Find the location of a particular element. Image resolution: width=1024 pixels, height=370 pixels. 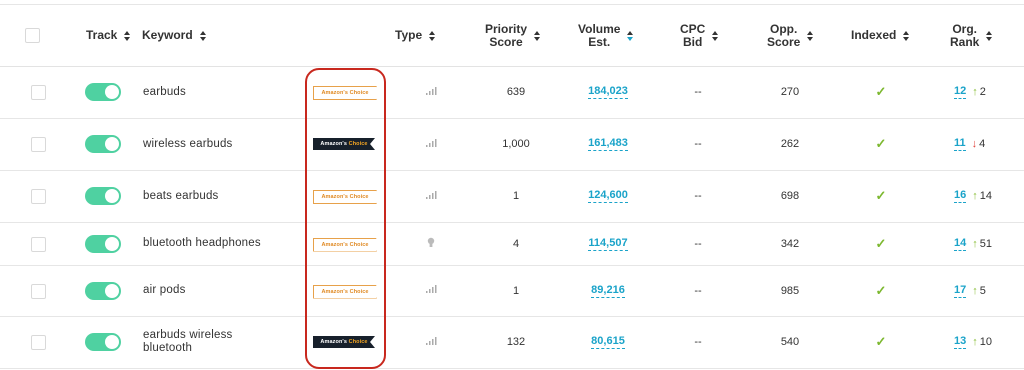

trend-value: 14 is located at coordinates (985, 196).